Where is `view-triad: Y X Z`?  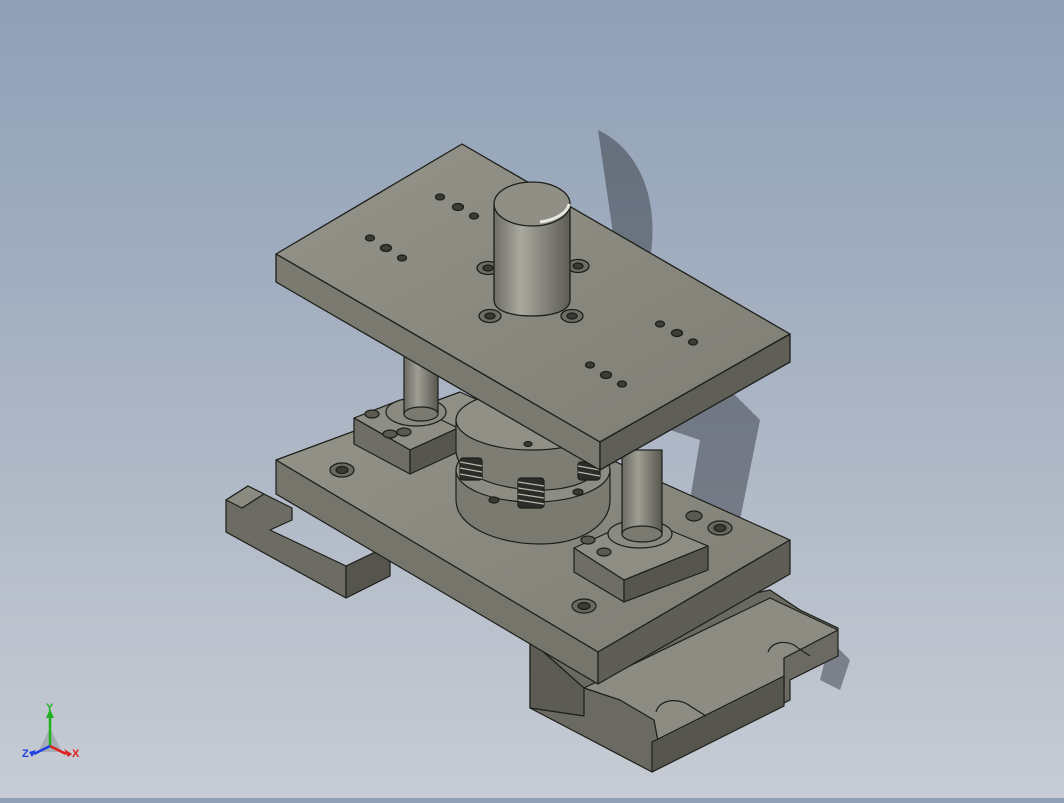
view-triad: Y X Z is located at coordinates (55, 735).